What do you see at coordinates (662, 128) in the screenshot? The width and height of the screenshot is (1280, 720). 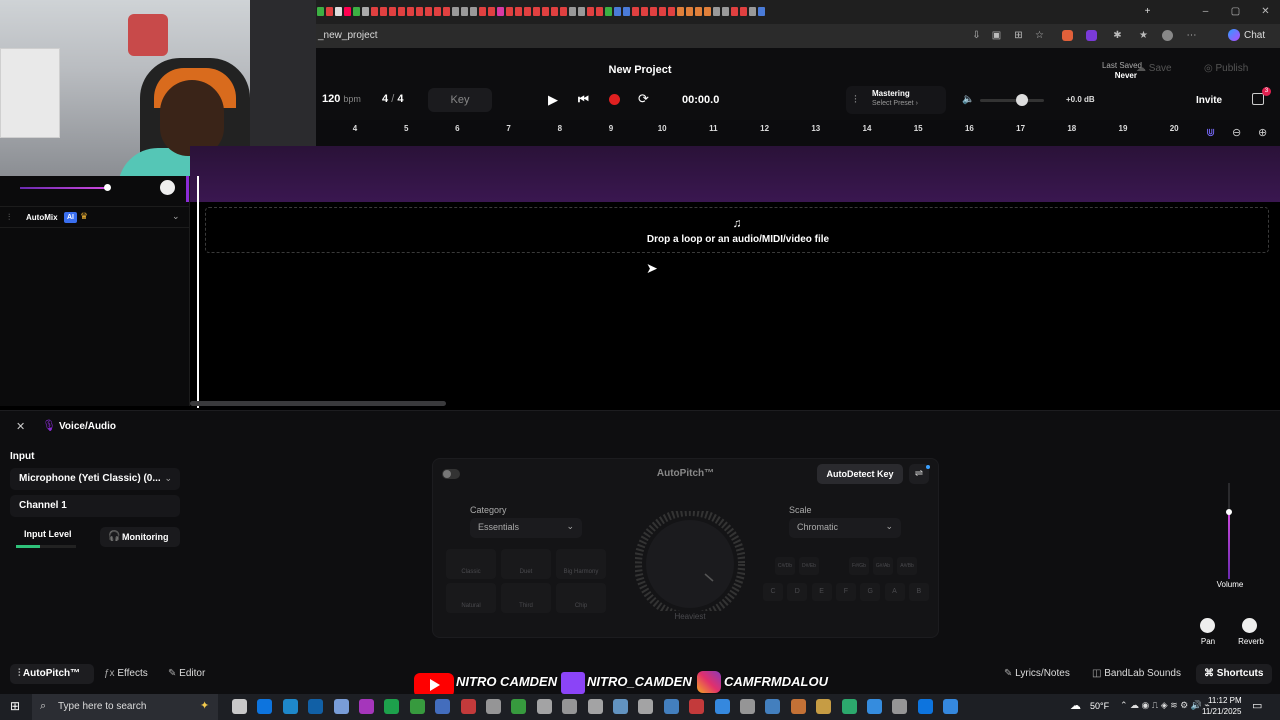 I see `ruler-tick-10: 10` at bounding box center [662, 128].